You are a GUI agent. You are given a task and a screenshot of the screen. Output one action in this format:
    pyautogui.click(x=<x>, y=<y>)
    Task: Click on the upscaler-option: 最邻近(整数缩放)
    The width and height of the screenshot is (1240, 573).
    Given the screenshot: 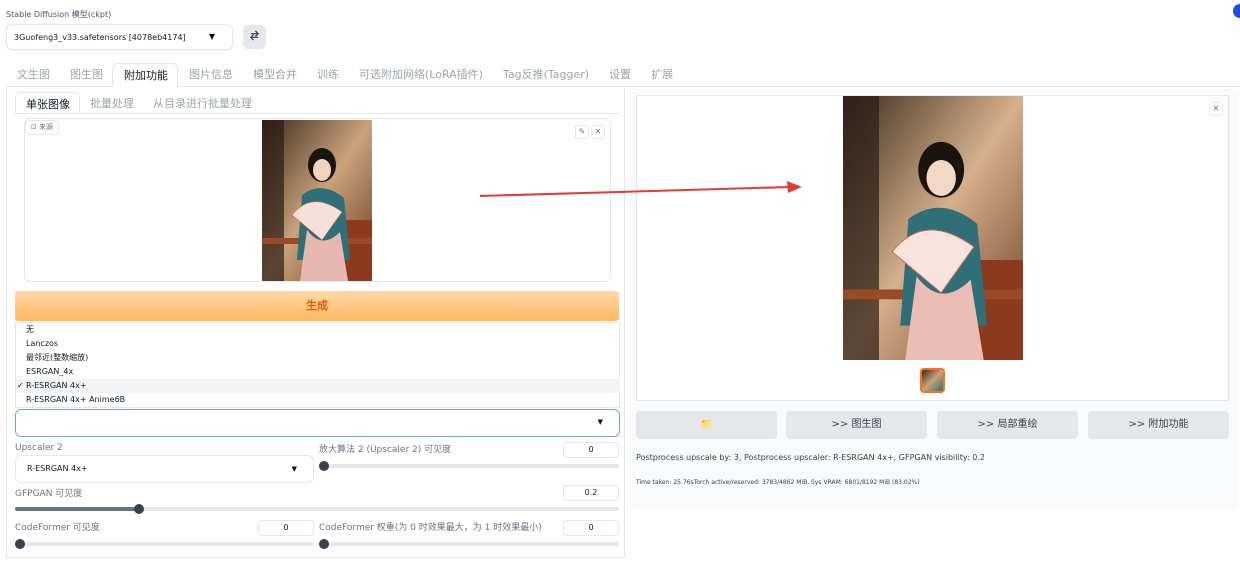 What is the action you would take?
    pyautogui.click(x=318, y=358)
    